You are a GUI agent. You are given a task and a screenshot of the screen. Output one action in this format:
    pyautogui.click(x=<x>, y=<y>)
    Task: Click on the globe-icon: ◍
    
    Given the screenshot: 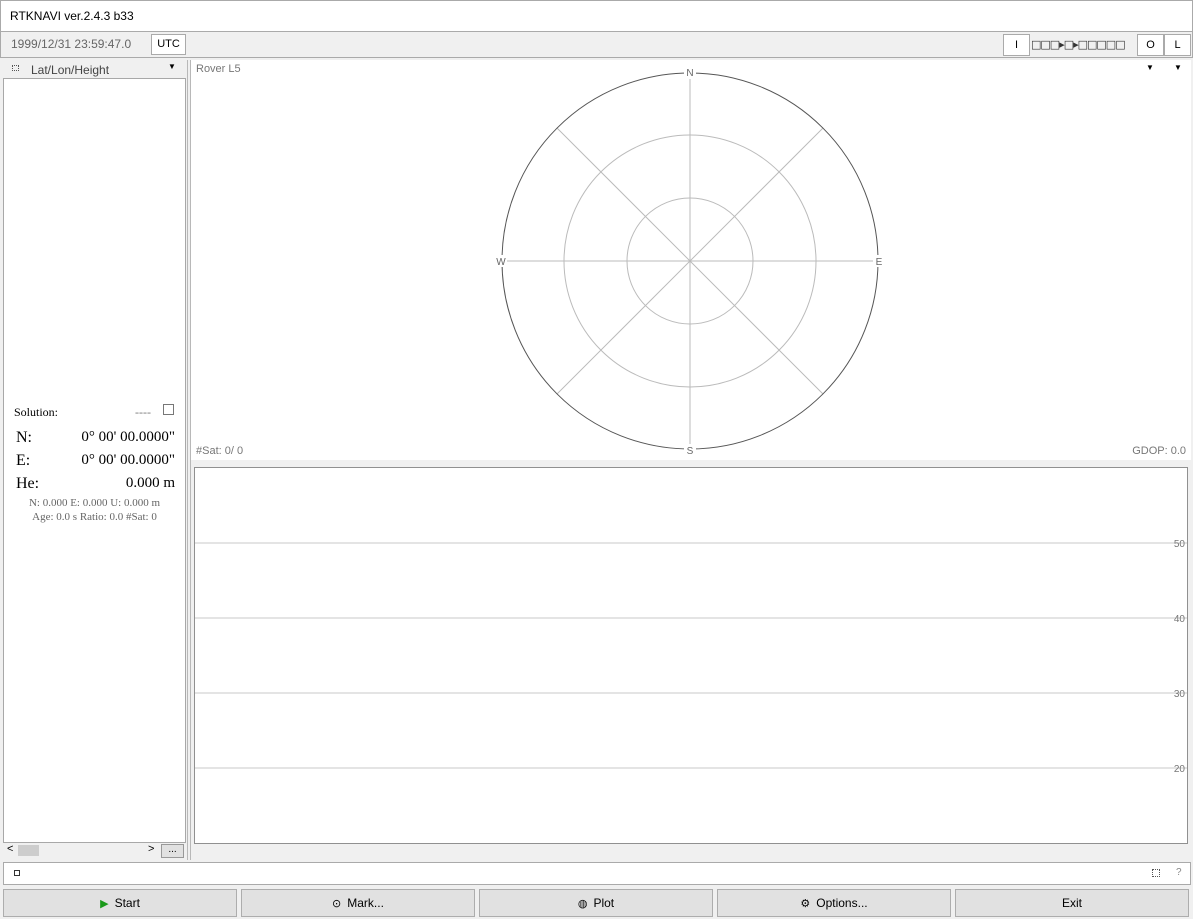 What is the action you would take?
    pyautogui.click(x=582, y=904)
    